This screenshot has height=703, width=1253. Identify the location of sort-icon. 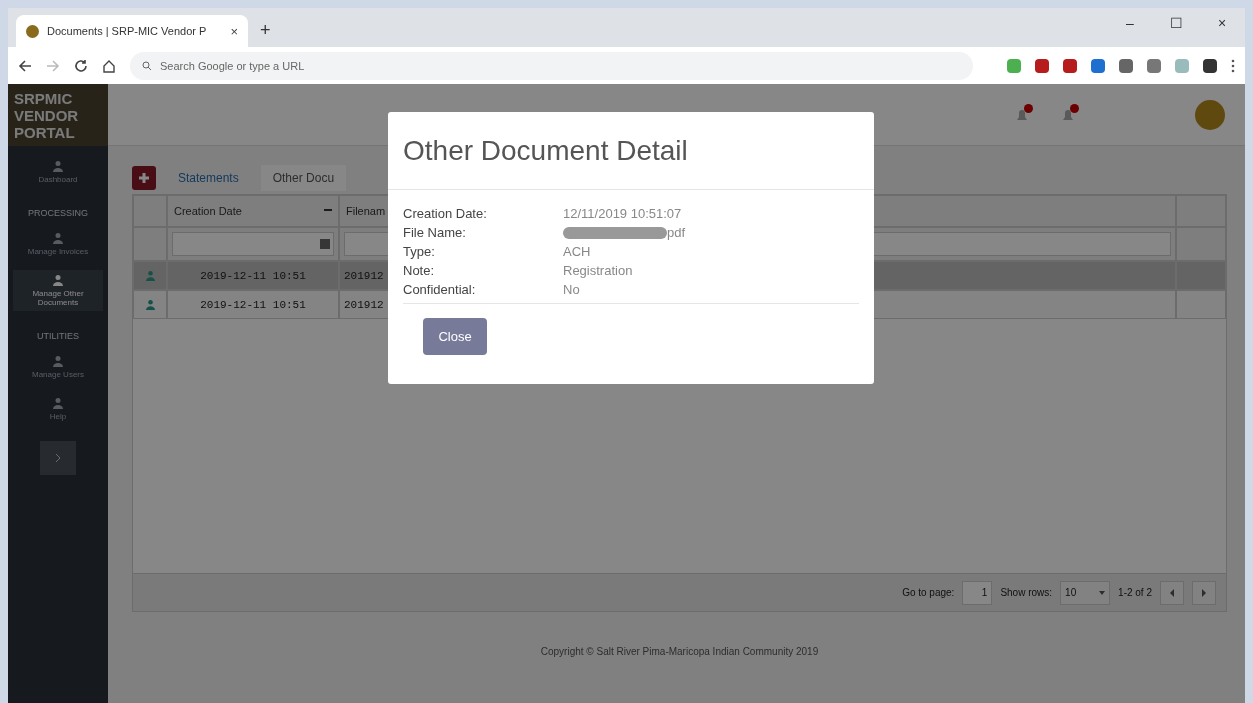
(328, 211).